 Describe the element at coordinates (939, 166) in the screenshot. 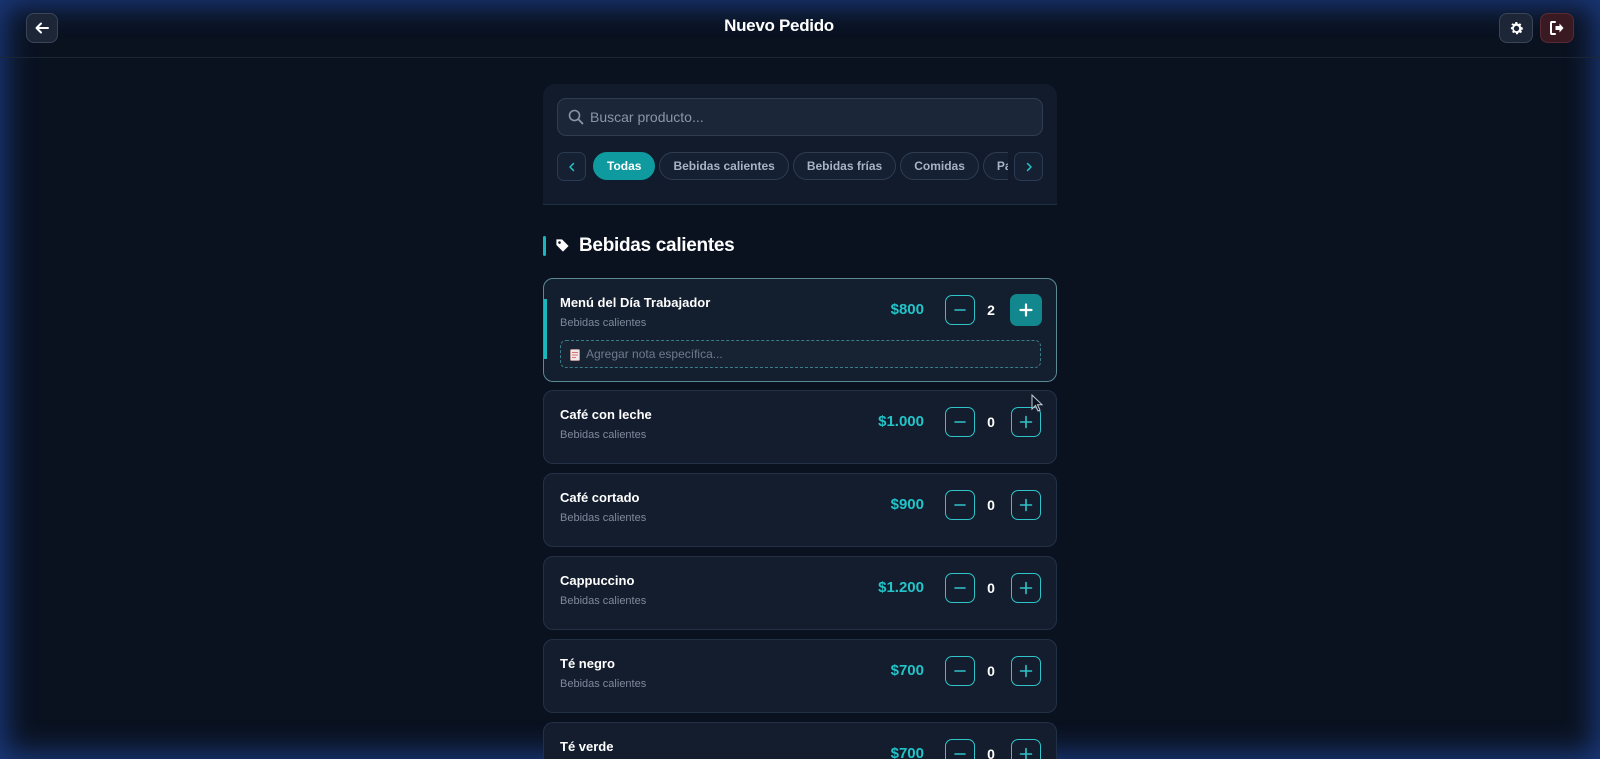

I see `category-chip-comidas: Comidas` at that location.